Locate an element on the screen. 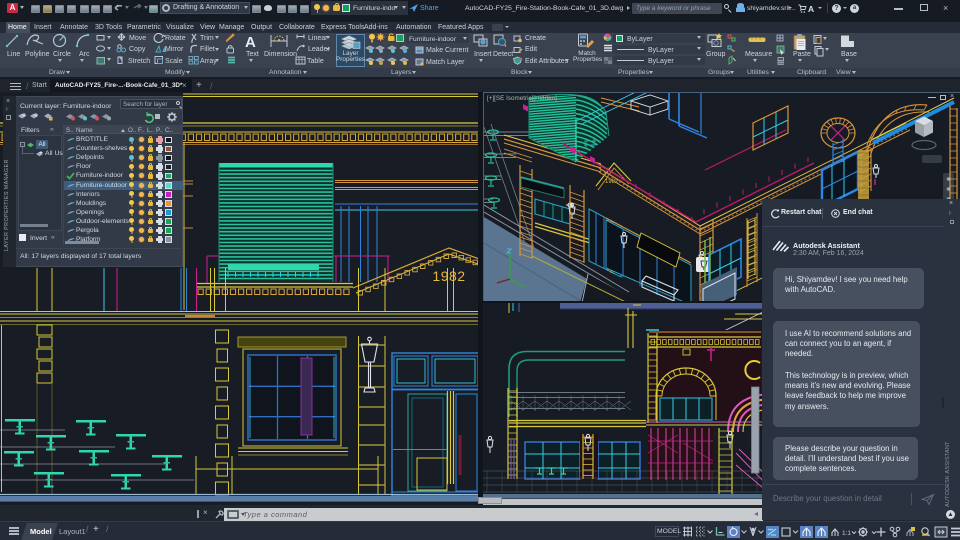 The height and width of the screenshot is (540, 960). svg-text: 1982 is located at coordinates (448, 276).